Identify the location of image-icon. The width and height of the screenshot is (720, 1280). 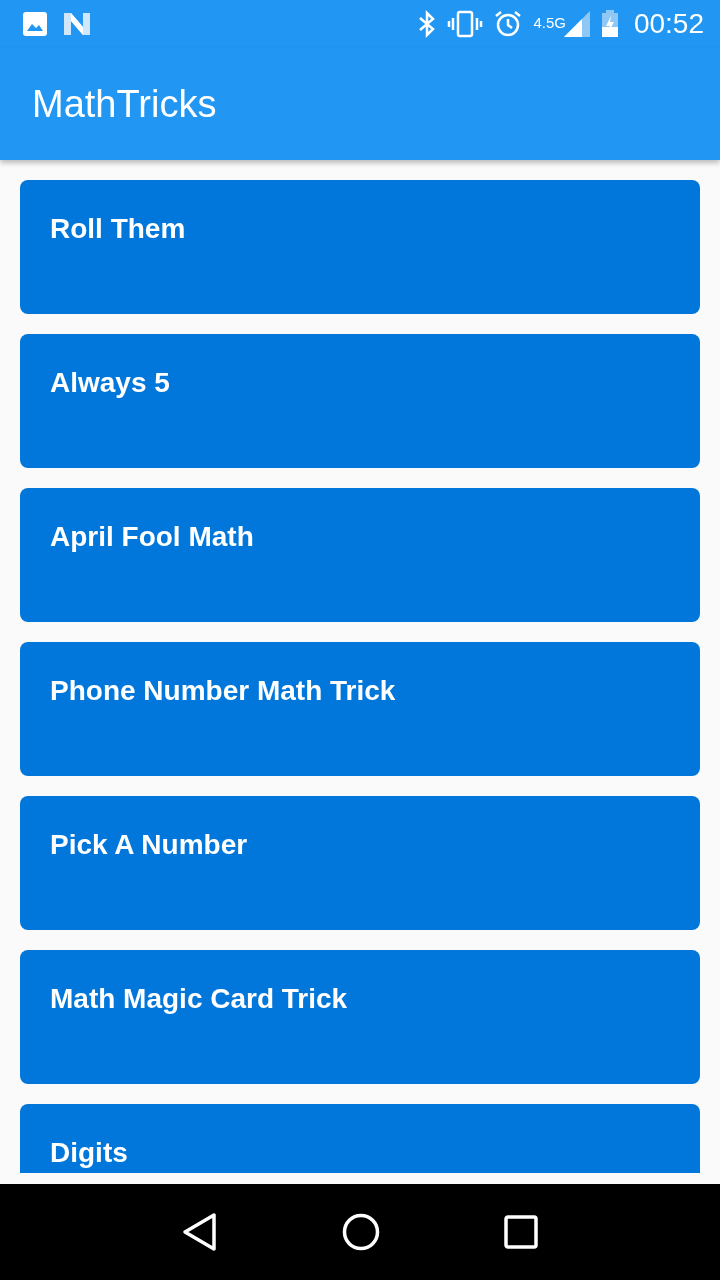
(35, 24).